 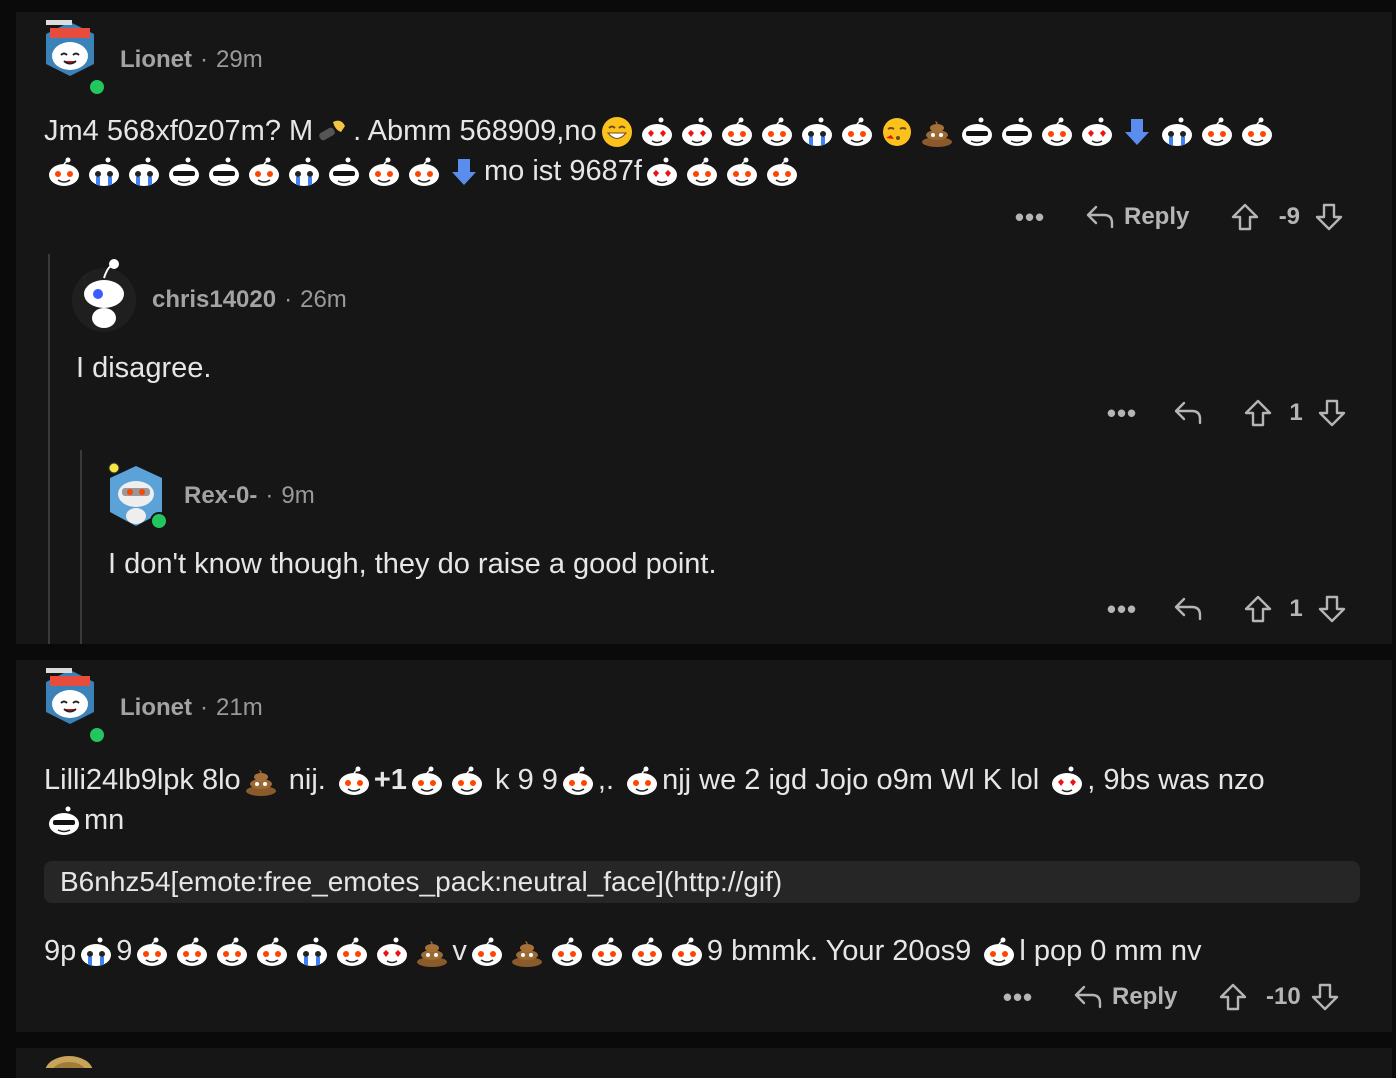 I want to click on timestamp: 29m, so click(x=239, y=59).